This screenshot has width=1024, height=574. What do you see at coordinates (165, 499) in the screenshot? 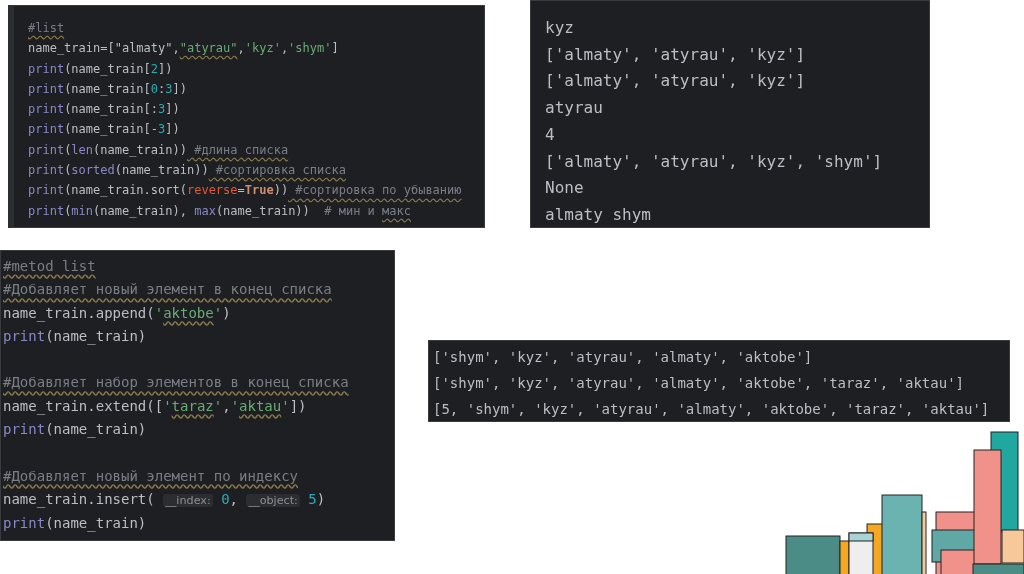
I see `code-line: name_train.insert( __index: 0, __object: 5)` at bounding box center [165, 499].